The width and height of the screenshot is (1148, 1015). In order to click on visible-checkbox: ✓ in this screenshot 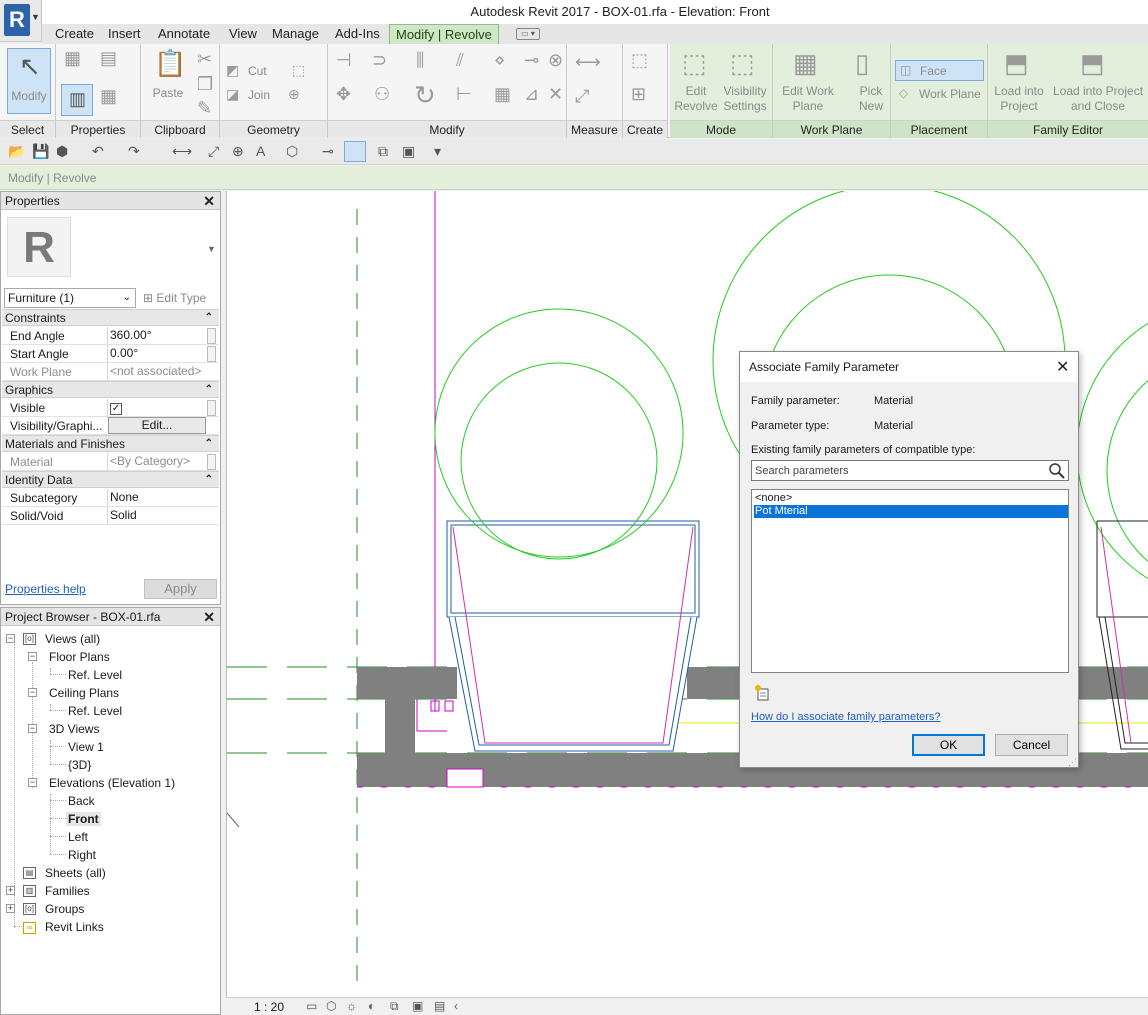, I will do `click(116, 409)`.